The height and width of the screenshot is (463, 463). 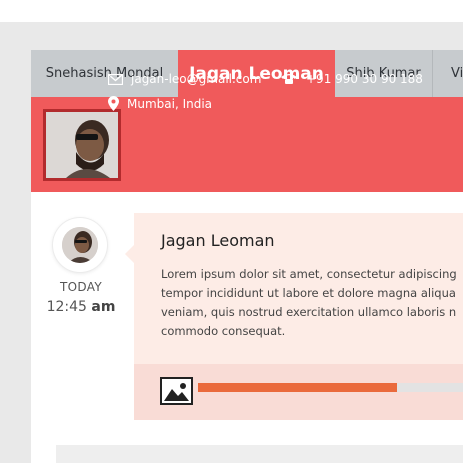 I want to click on map-pin-icon, so click(x=113, y=103).